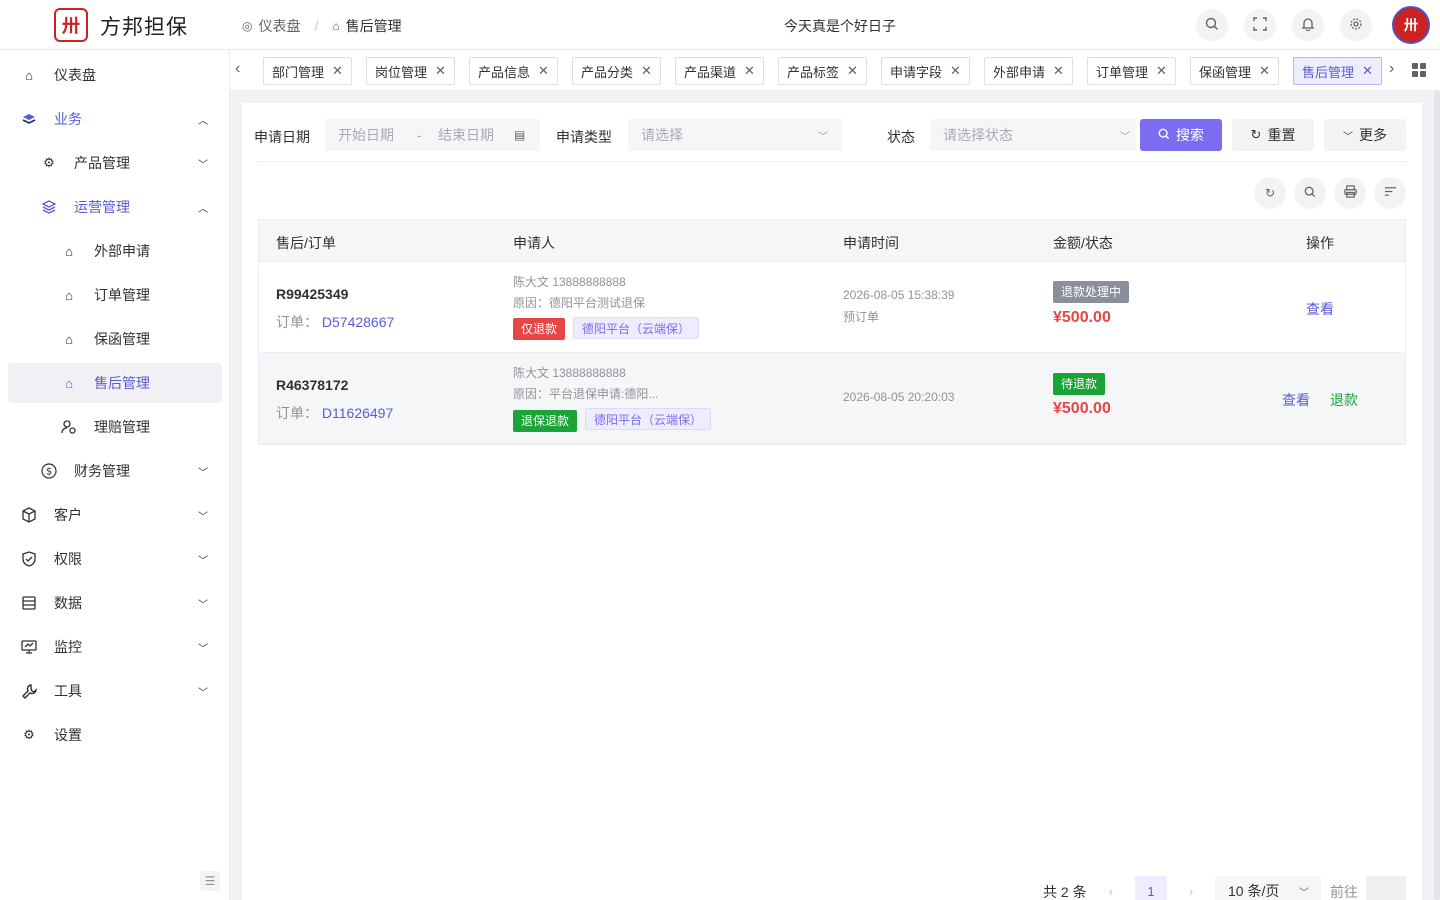  Describe the element at coordinates (366, 135) in the screenshot. I see `start-date-placeholder: 开始日期` at that location.